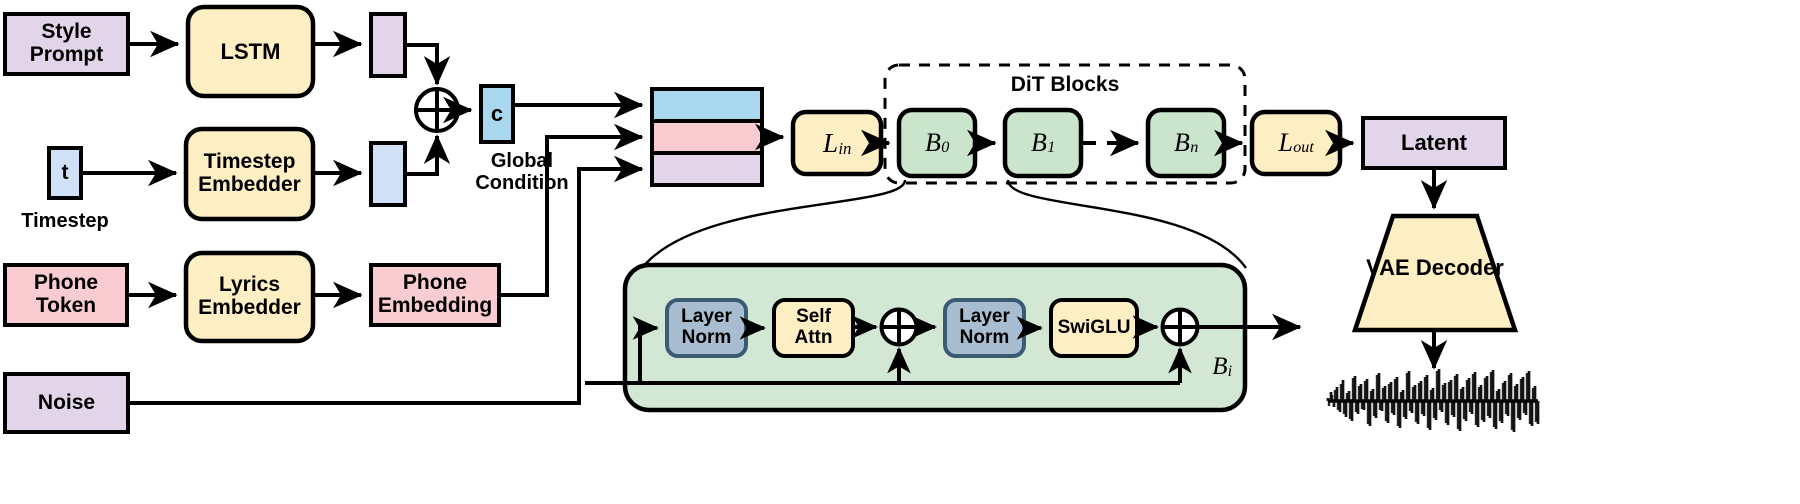  Describe the element at coordinates (250, 51) in the screenshot. I see `lstm-box` at that location.